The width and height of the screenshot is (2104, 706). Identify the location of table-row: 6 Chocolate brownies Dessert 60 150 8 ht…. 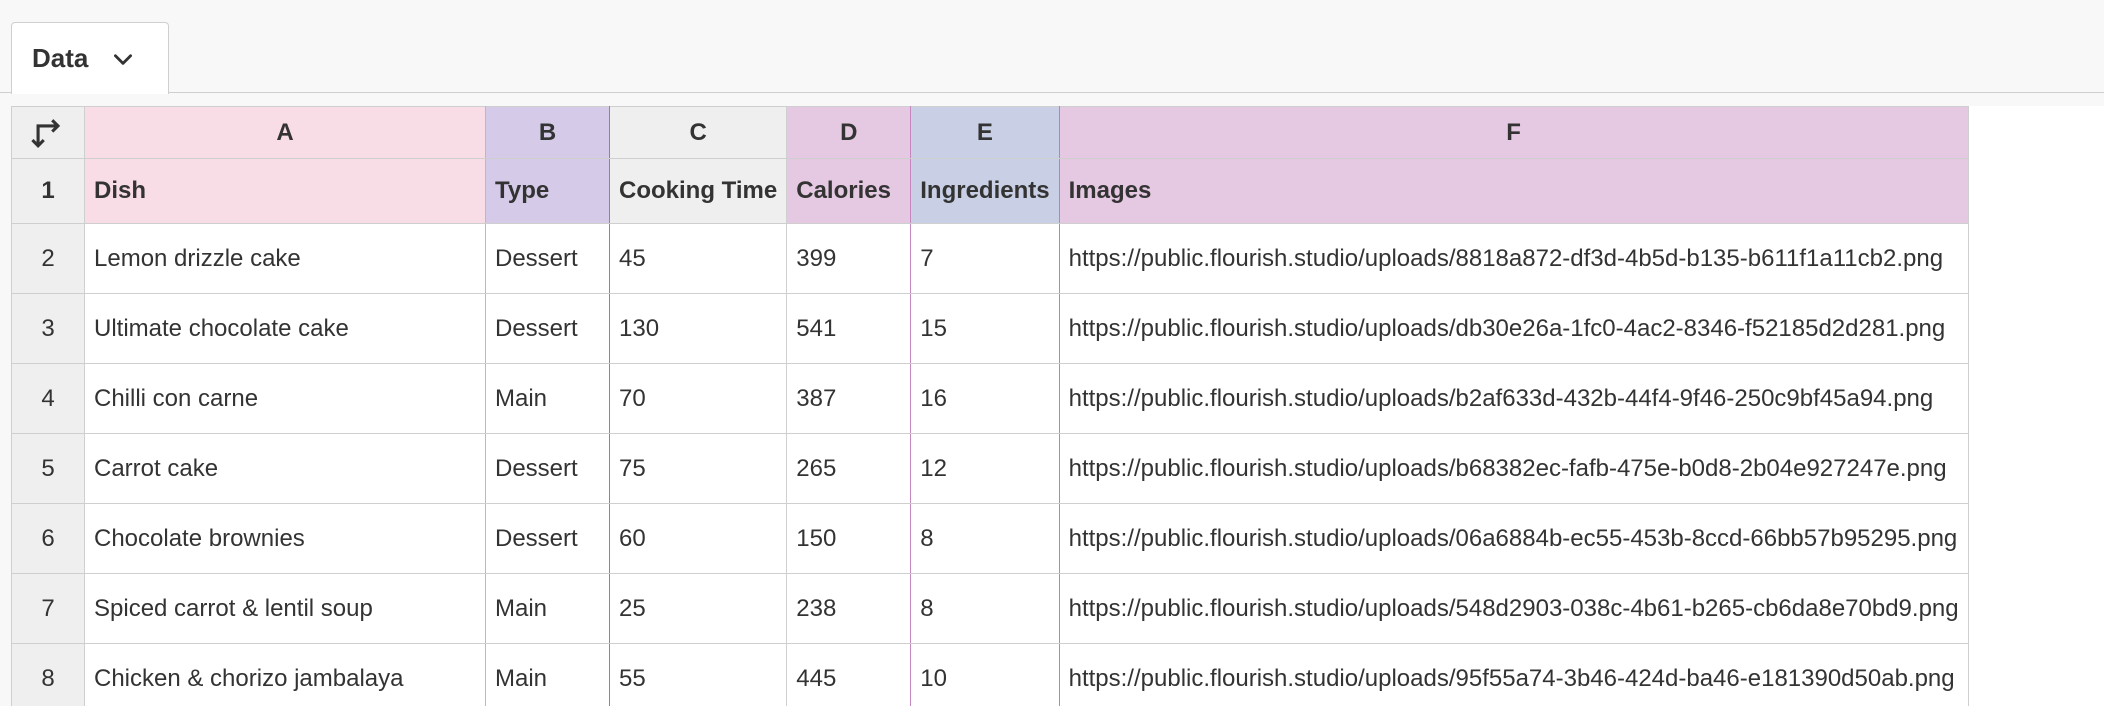
(990, 538).